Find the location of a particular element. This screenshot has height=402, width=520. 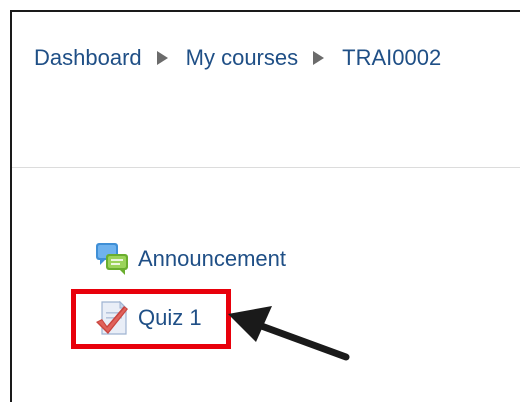

highlight-box is located at coordinates (151, 319).